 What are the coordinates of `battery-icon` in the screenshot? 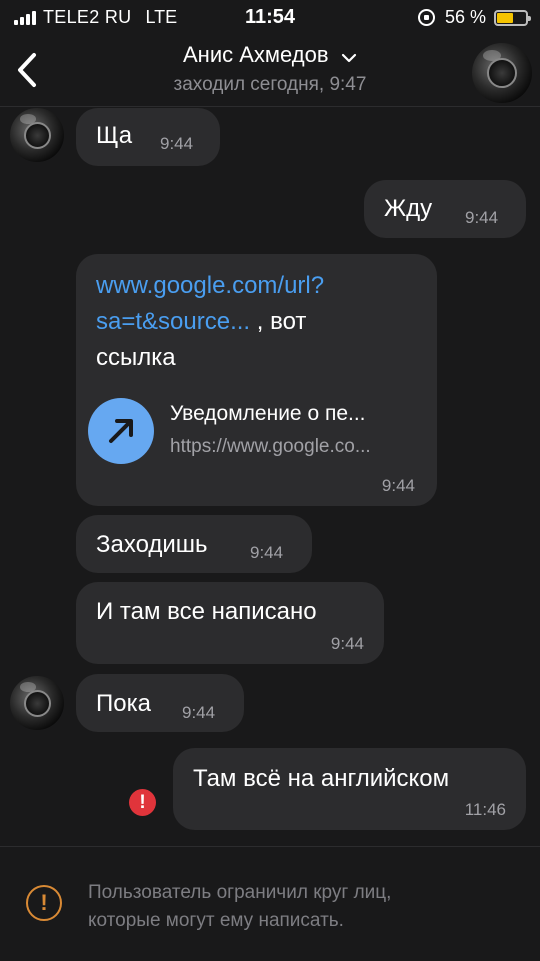 It's located at (512, 17).